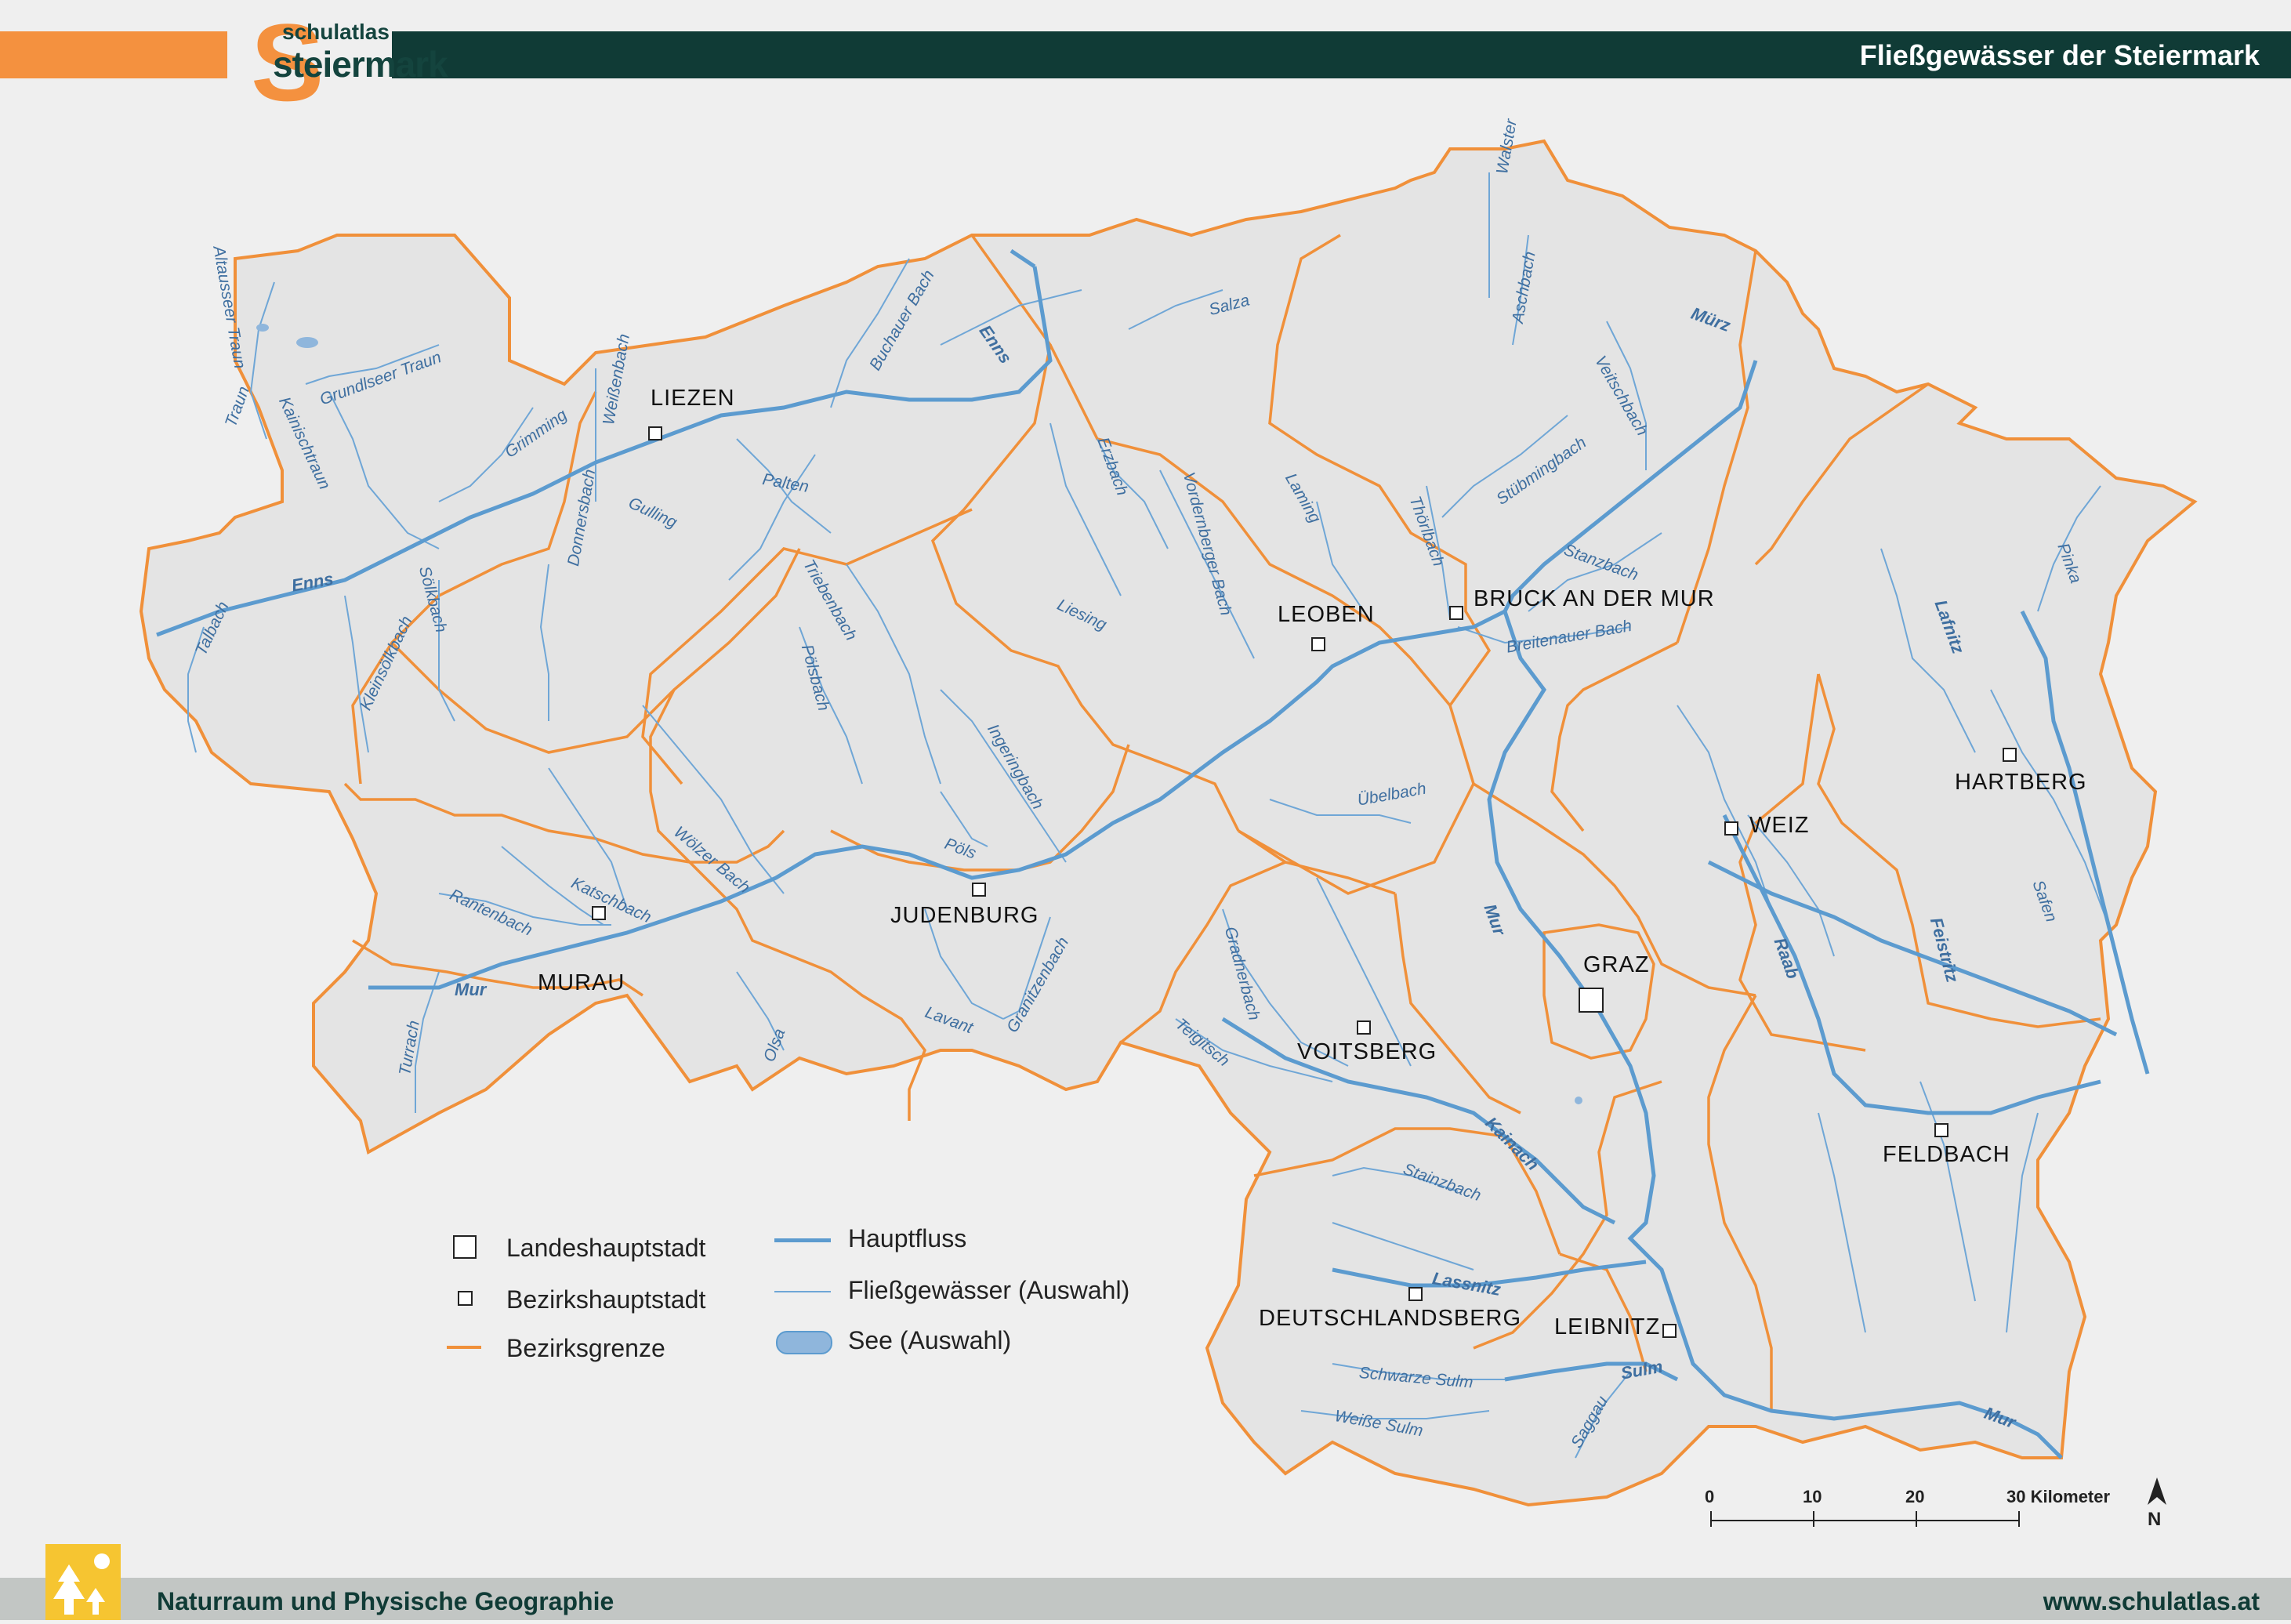 This screenshot has width=2291, height=1624. What do you see at coordinates (1731, 829) in the screenshot?
I see `city-marker-weiz` at bounding box center [1731, 829].